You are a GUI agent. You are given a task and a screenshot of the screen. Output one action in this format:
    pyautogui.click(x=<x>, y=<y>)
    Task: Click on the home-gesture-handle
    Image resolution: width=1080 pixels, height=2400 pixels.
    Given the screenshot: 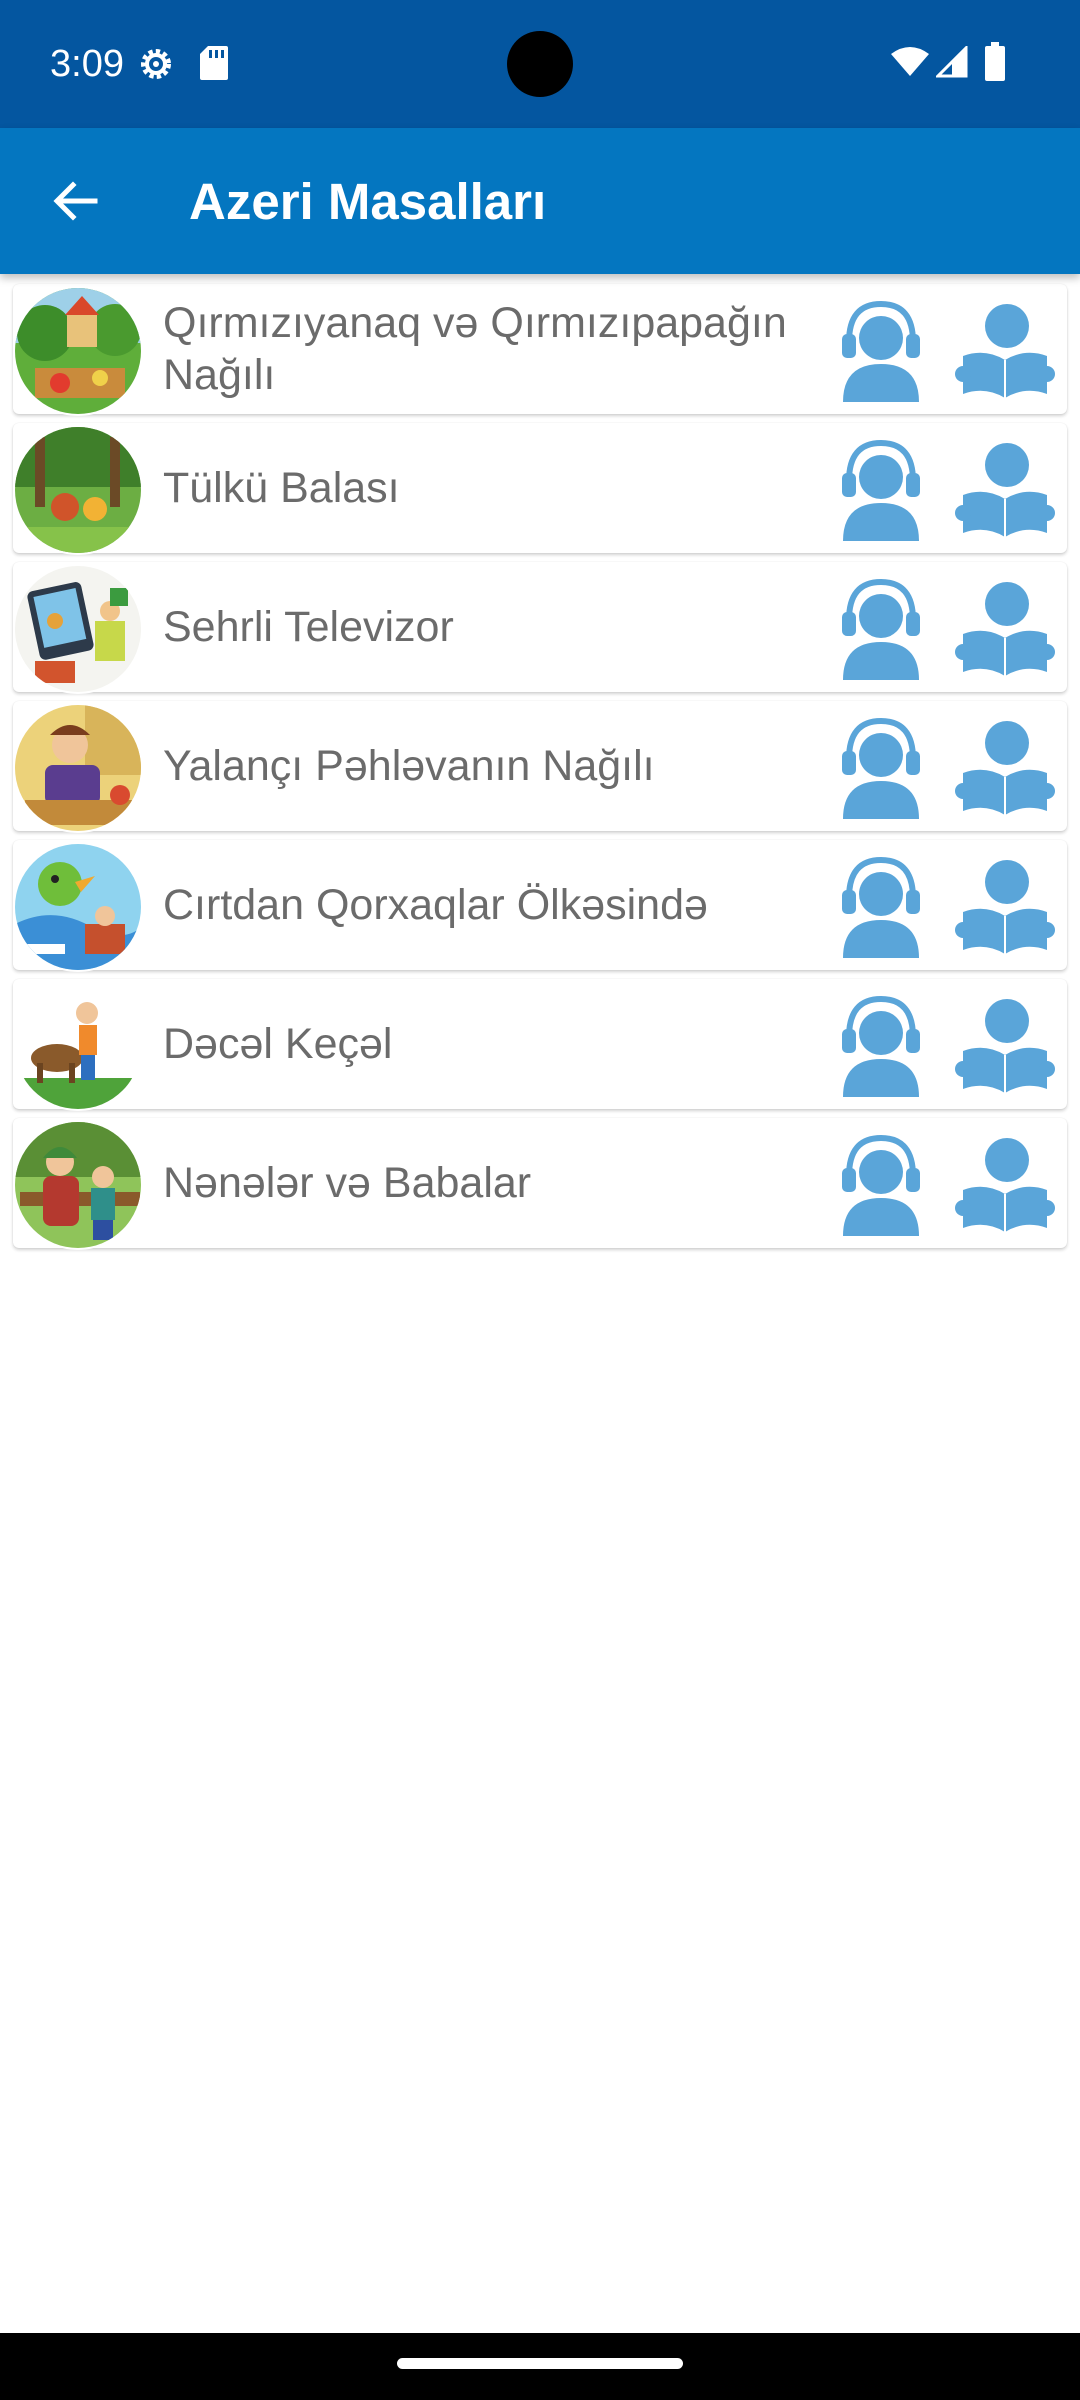 What is the action you would take?
    pyautogui.click(x=540, y=2363)
    